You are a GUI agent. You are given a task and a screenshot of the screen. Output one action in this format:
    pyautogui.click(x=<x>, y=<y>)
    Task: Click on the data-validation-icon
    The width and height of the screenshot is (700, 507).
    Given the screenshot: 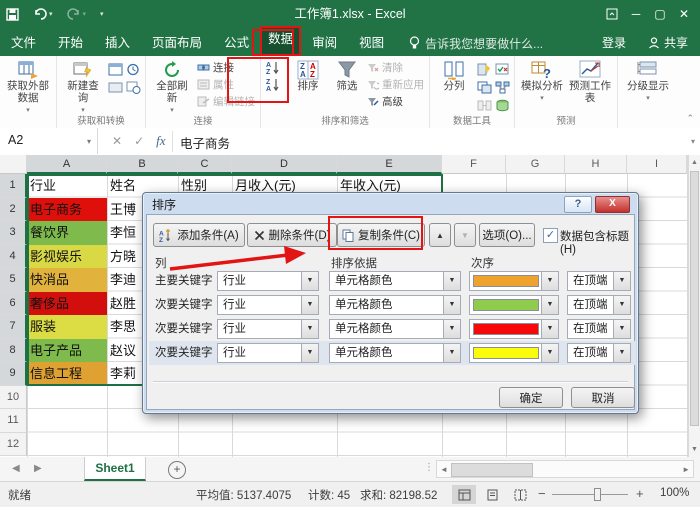 What is the action you would take?
    pyautogui.click(x=502, y=69)
    